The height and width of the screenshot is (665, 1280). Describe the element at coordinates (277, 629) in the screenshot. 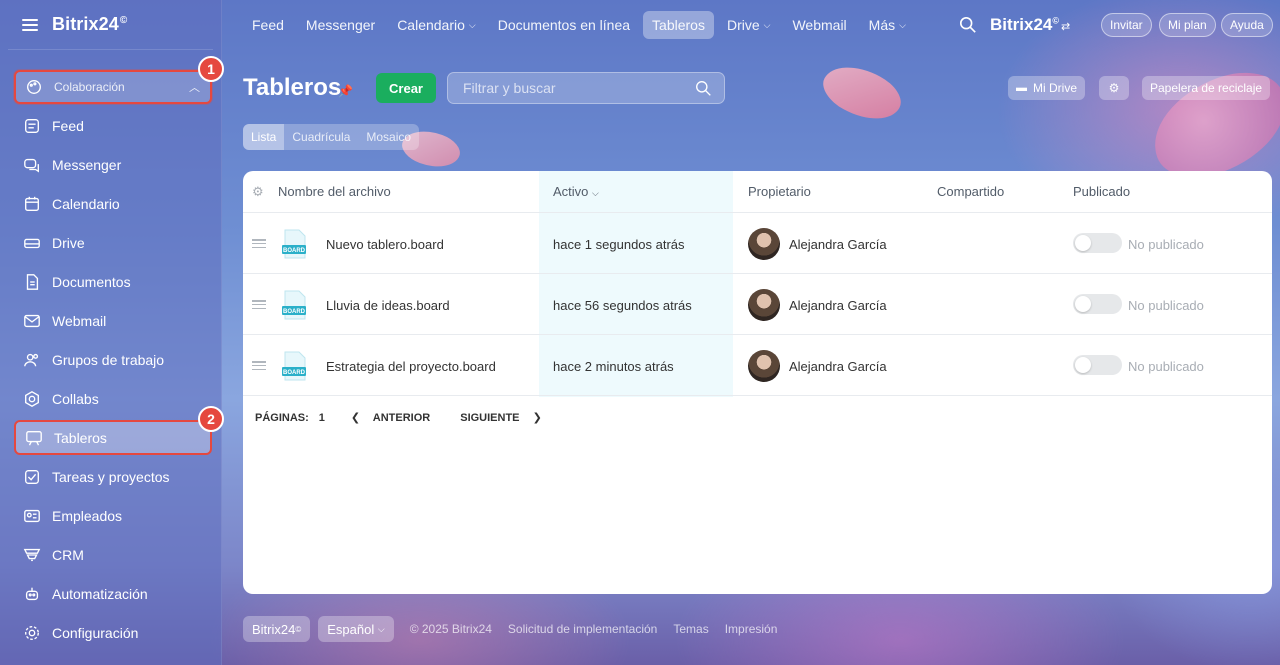

I see `footer-logo: Bitrix24 ©` at that location.